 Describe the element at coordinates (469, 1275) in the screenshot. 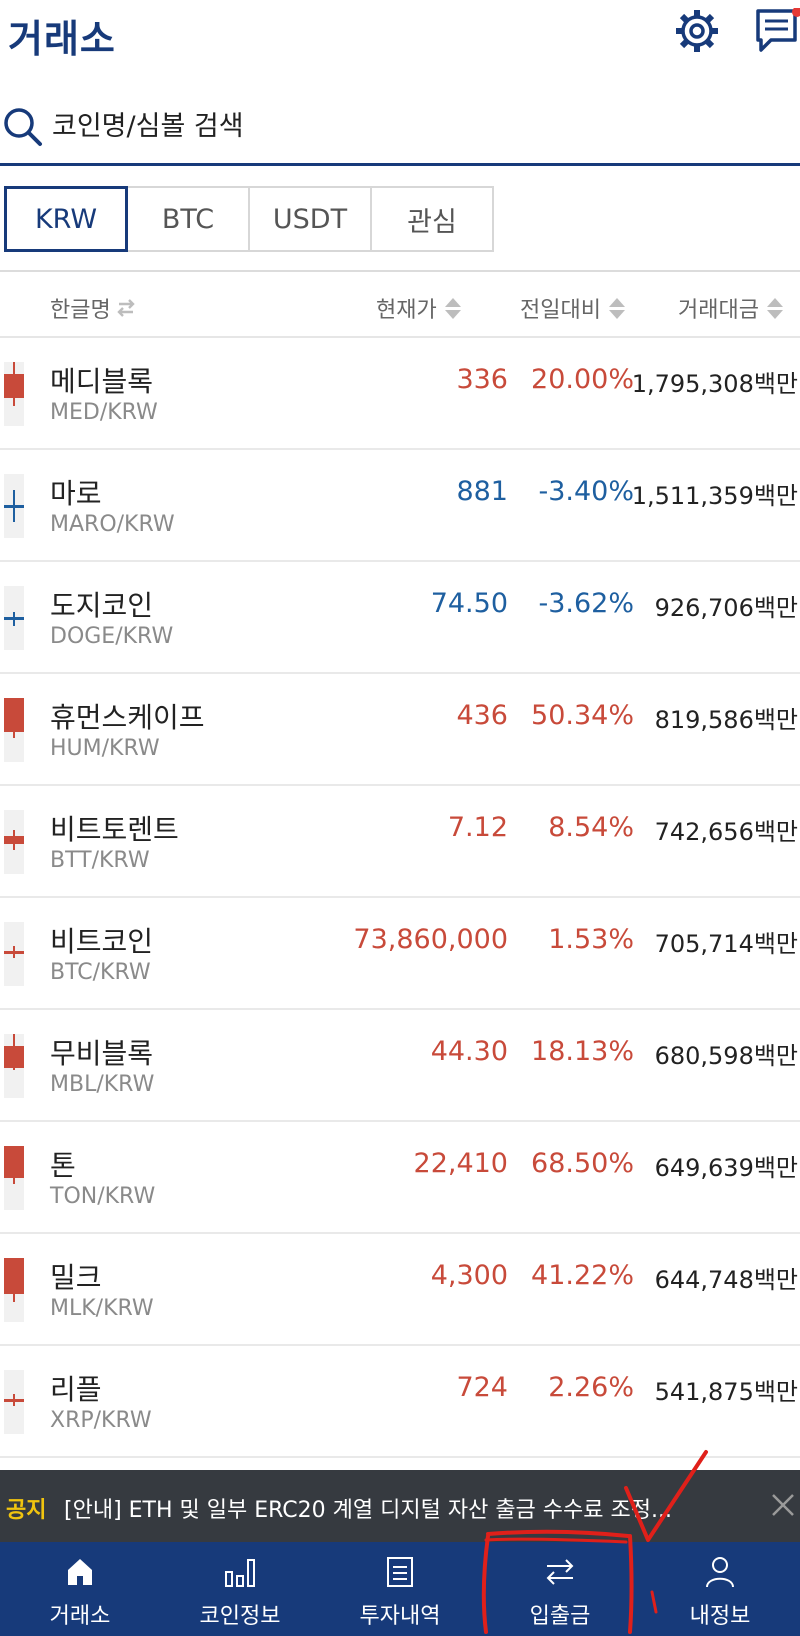

I see `coin-price: 4,300` at that location.